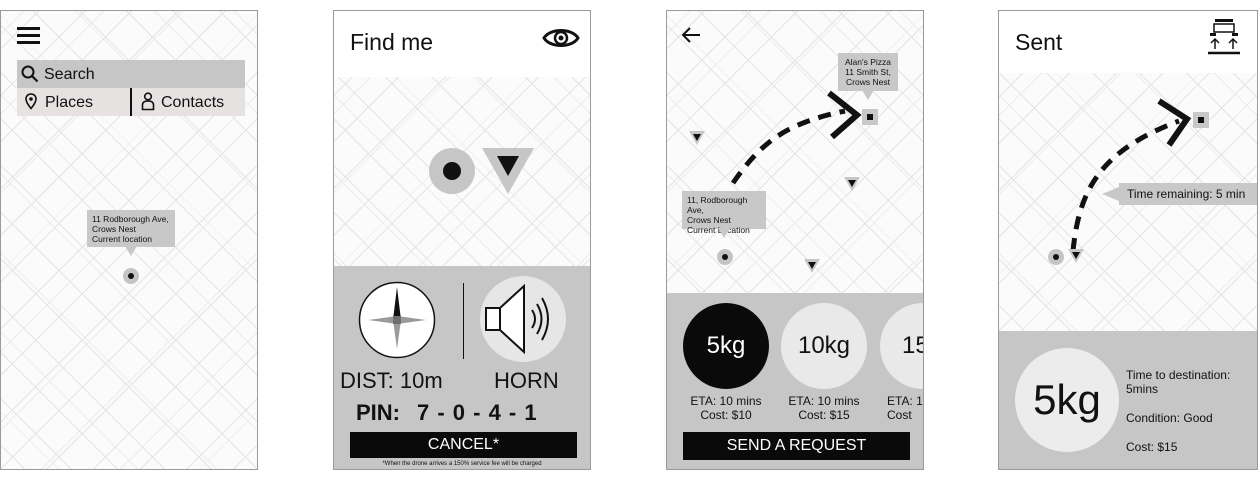  What do you see at coordinates (31, 101) in the screenshot?
I see `pin-icon` at bounding box center [31, 101].